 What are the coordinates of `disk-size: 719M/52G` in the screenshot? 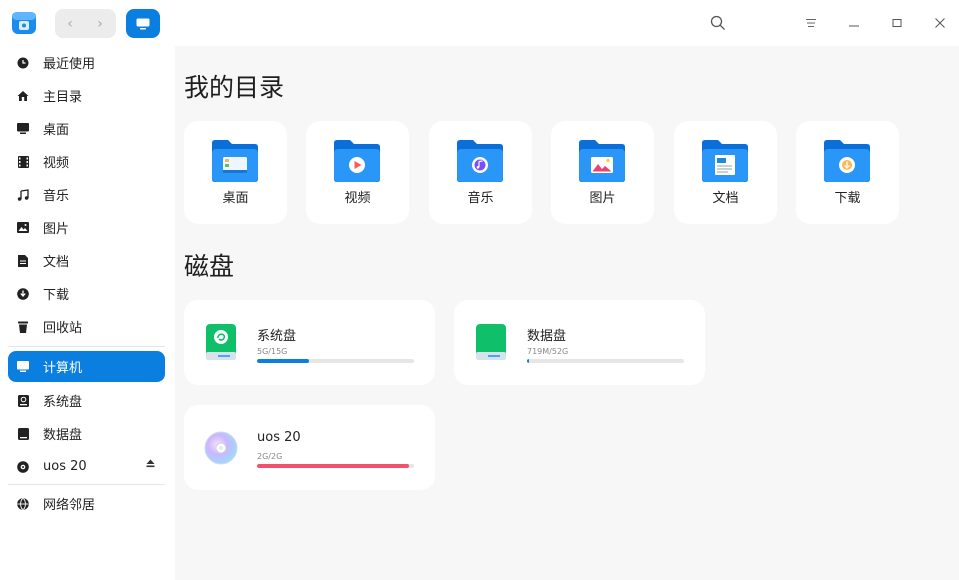 It's located at (548, 351).